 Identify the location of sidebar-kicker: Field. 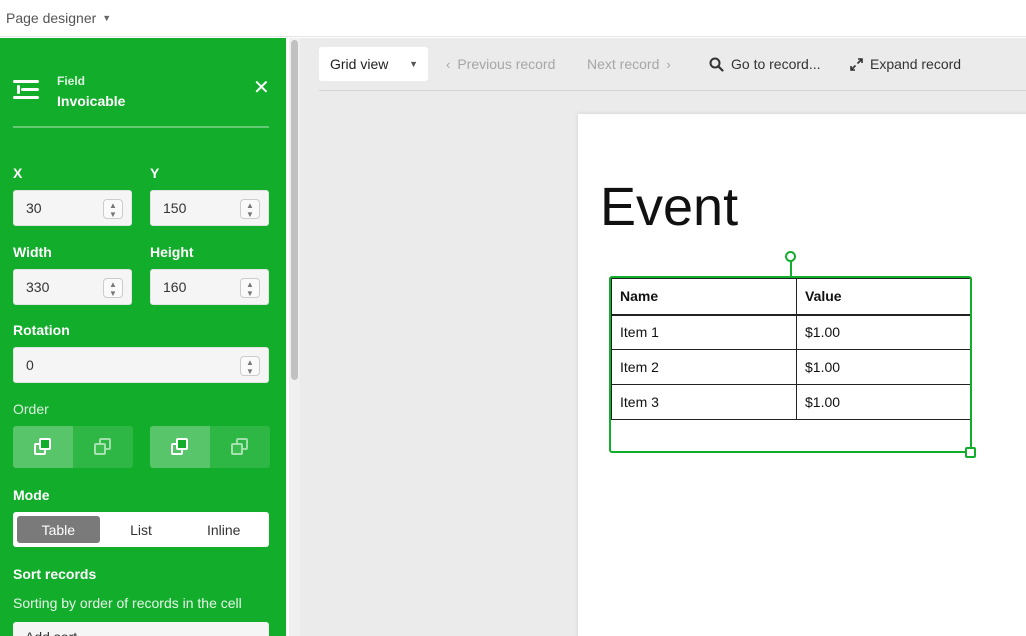
(71, 81).